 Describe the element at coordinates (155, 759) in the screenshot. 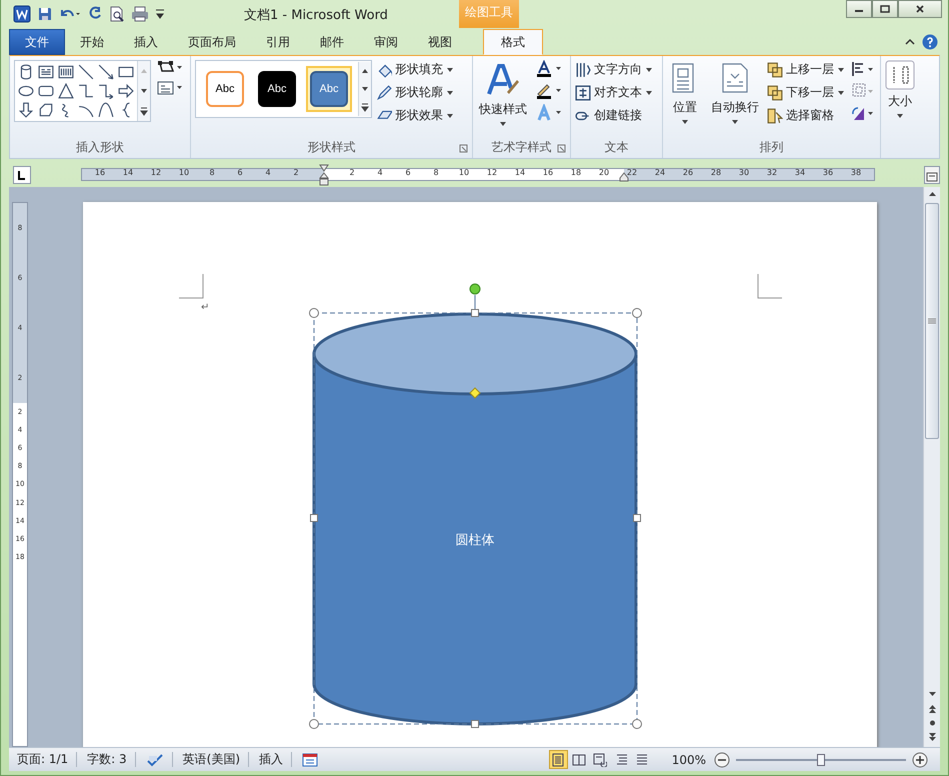

I see `proofing-icon` at that location.